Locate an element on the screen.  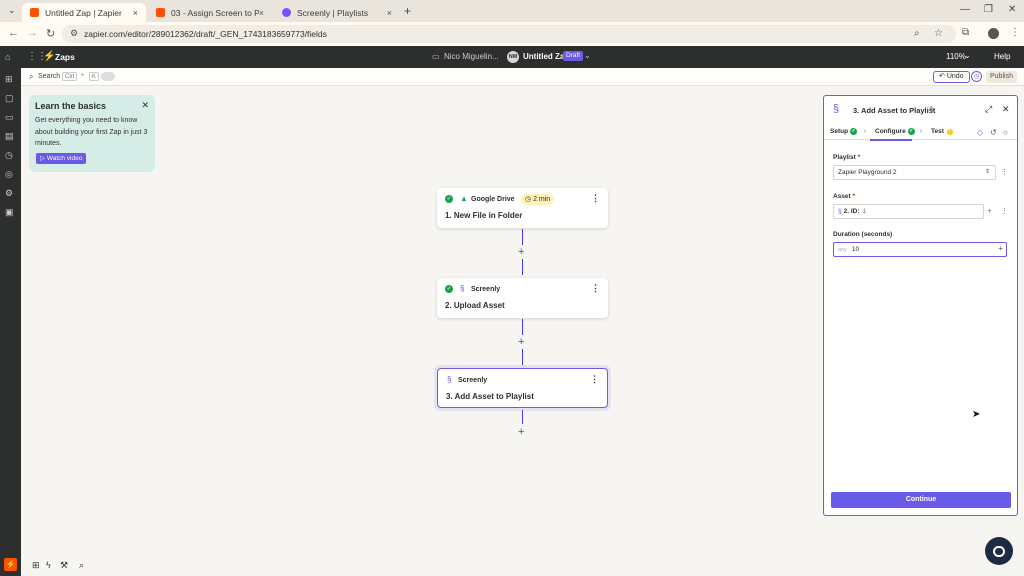
settings-icon: ⚙ is located at coordinates (9, 193).